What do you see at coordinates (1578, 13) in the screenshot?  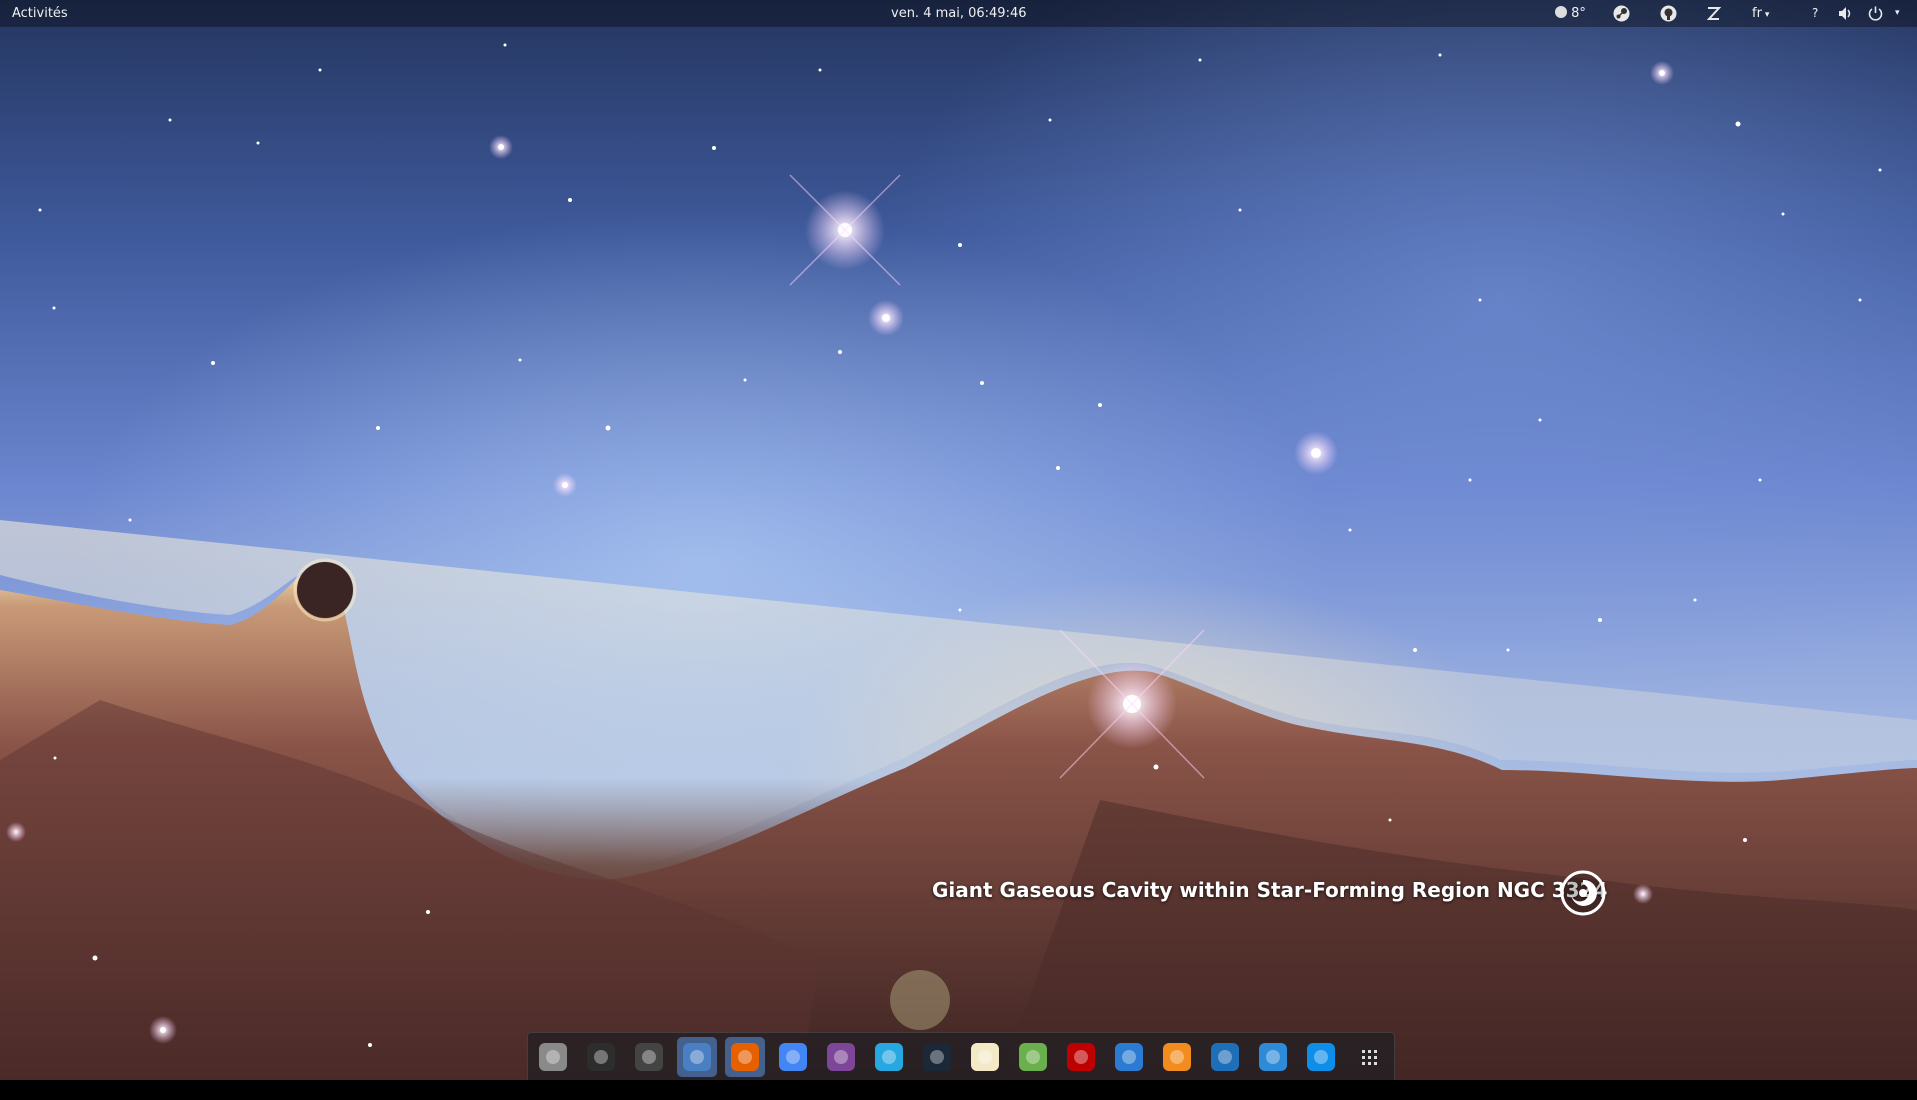 I see `weather-temperature: 8°` at bounding box center [1578, 13].